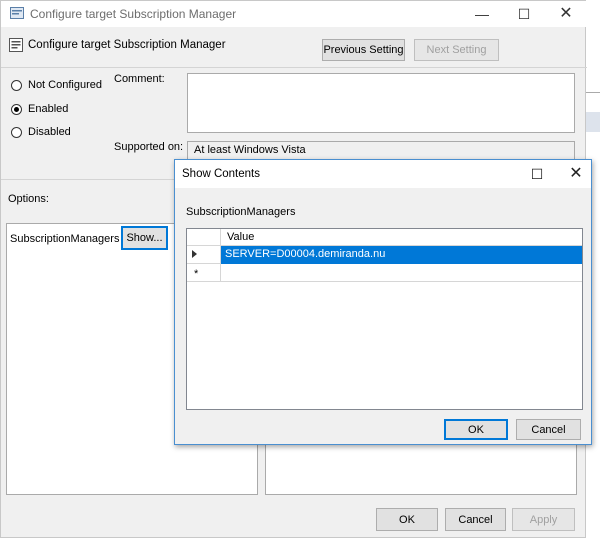 The width and height of the screenshot is (600, 544). I want to click on value-cell-new, so click(401, 273).